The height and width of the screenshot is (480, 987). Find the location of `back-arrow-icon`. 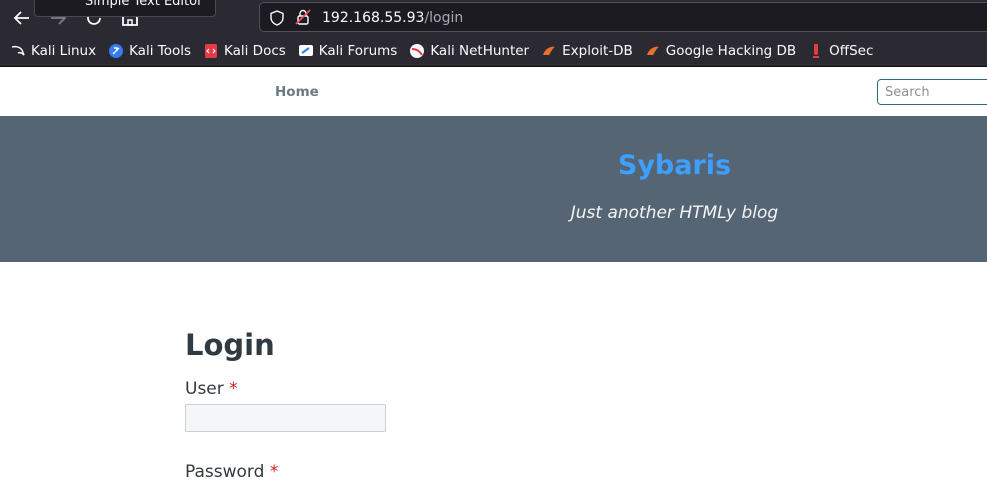

back-arrow-icon is located at coordinates (22, 18).